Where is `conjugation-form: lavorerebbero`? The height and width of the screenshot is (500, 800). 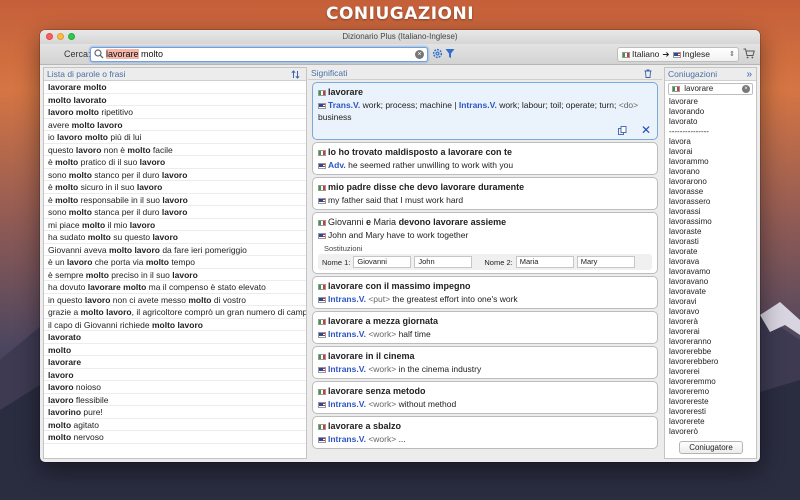 conjugation-form: lavorerebbero is located at coordinates (712, 362).